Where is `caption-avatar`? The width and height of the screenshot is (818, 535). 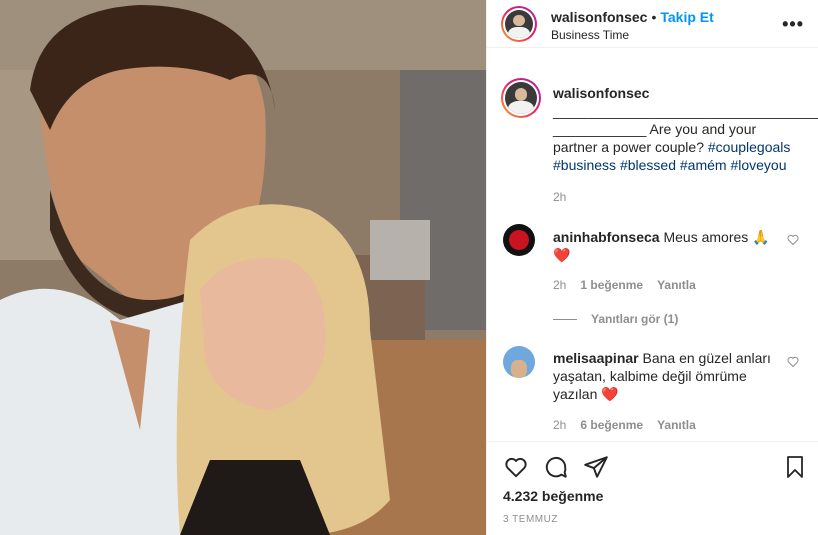
caption-avatar is located at coordinates (521, 98).